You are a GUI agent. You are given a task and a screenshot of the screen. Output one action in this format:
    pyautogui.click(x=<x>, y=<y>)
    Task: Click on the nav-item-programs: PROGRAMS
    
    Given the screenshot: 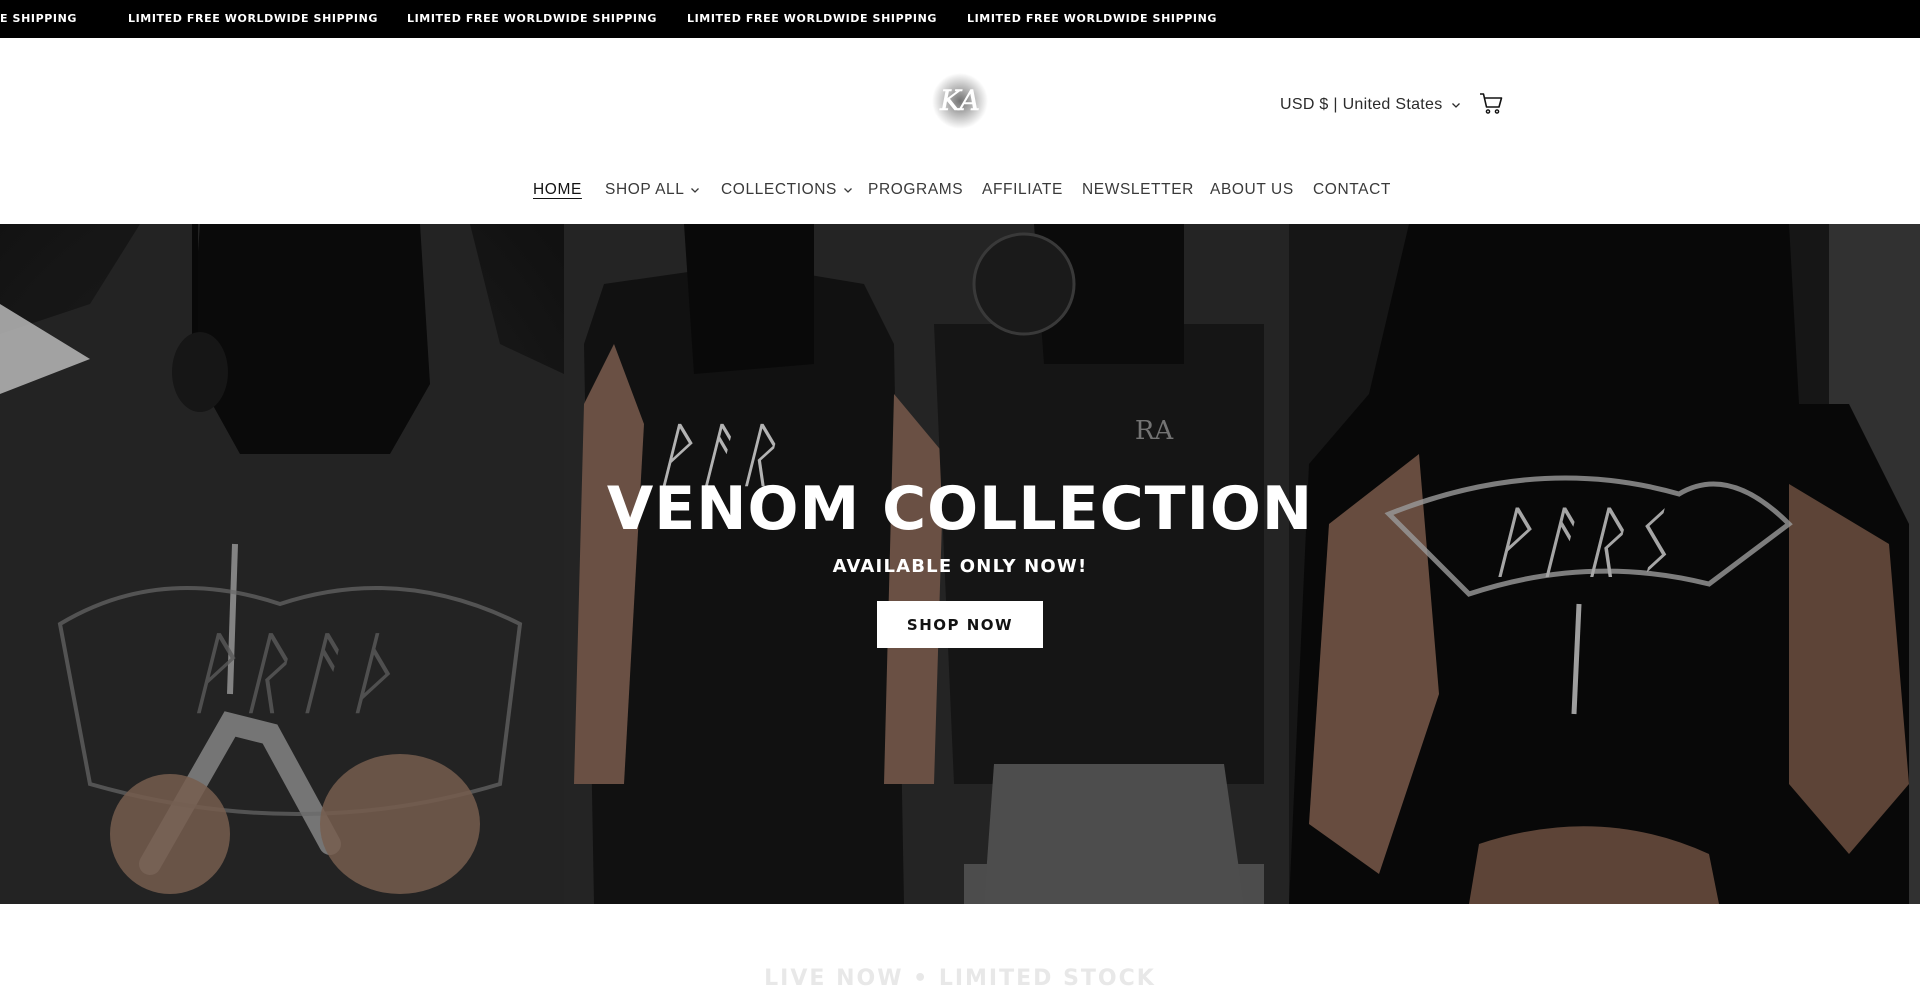 What is the action you would take?
    pyautogui.click(x=915, y=190)
    